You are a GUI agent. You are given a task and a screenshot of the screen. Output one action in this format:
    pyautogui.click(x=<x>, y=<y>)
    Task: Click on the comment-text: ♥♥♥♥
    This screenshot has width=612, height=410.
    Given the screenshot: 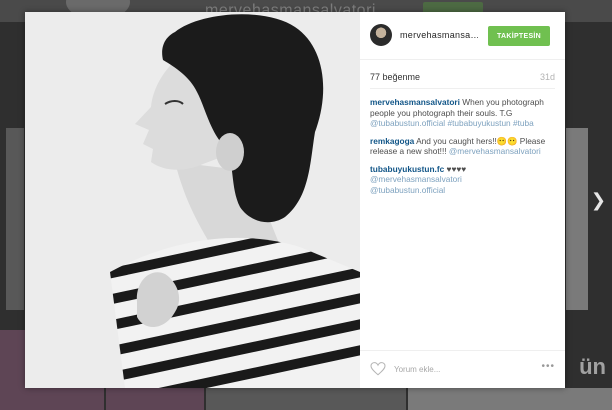 What is the action you would take?
    pyautogui.click(x=455, y=168)
    